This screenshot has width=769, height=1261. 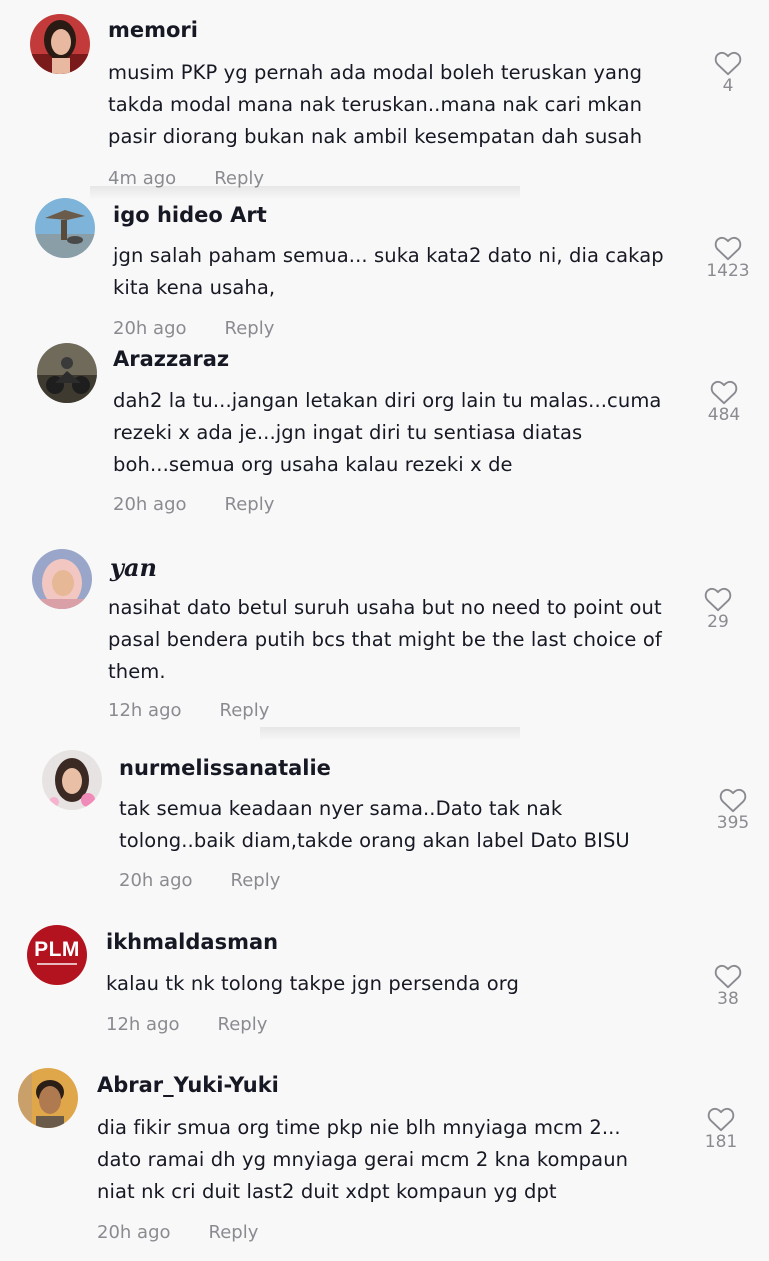 I want to click on profile-photo-motorbike-icon, so click(x=67, y=373).